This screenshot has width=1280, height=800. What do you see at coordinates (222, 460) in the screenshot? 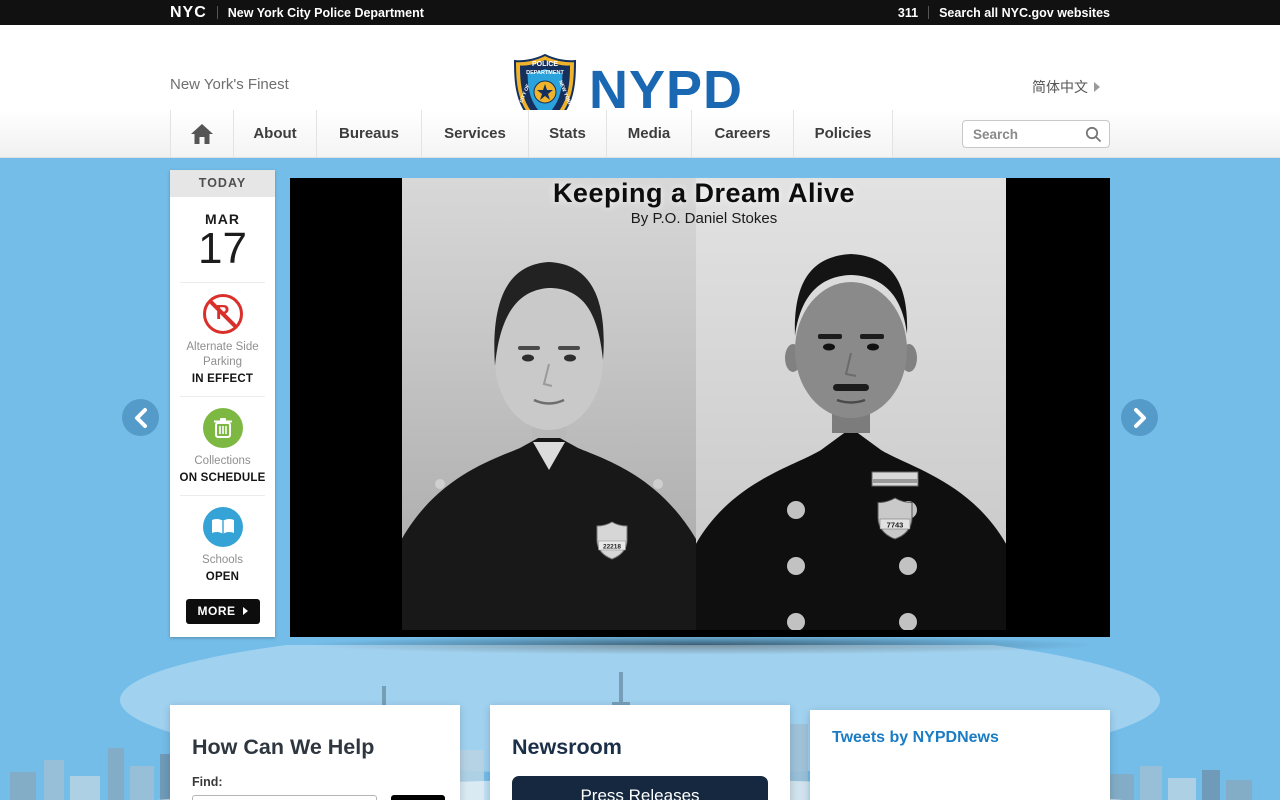
I see `collections-label: Collections` at bounding box center [222, 460].